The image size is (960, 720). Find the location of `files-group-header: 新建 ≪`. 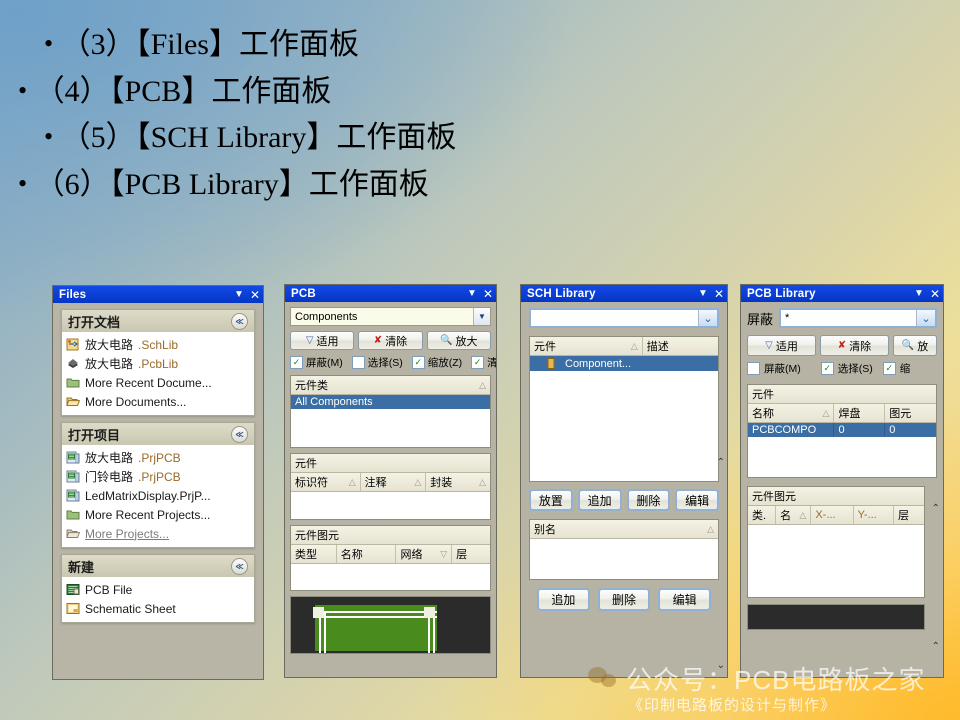

files-group-header: 新建 ≪ is located at coordinates (158, 565).